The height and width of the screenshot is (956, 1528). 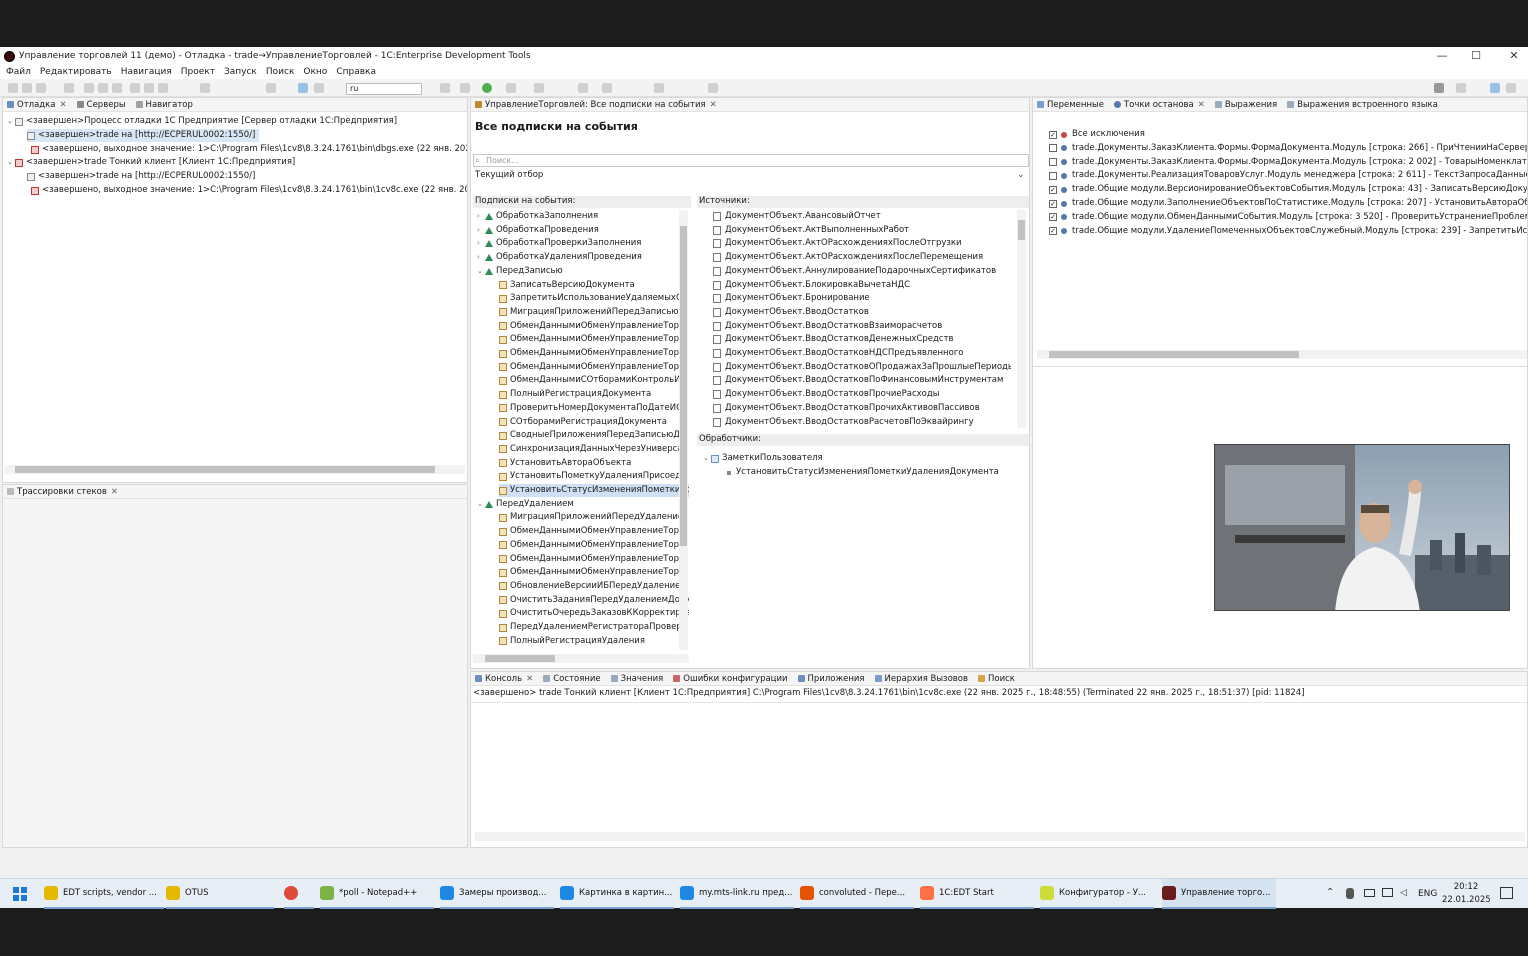 What do you see at coordinates (487, 88) in the screenshot?
I see `run-icon` at bounding box center [487, 88].